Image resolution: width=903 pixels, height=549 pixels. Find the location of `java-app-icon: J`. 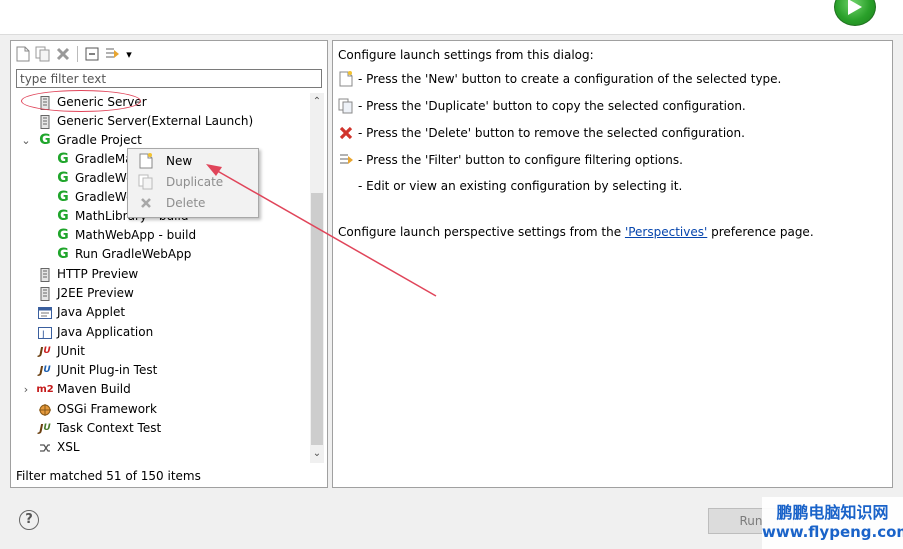

java-app-icon: J is located at coordinates (45, 333).